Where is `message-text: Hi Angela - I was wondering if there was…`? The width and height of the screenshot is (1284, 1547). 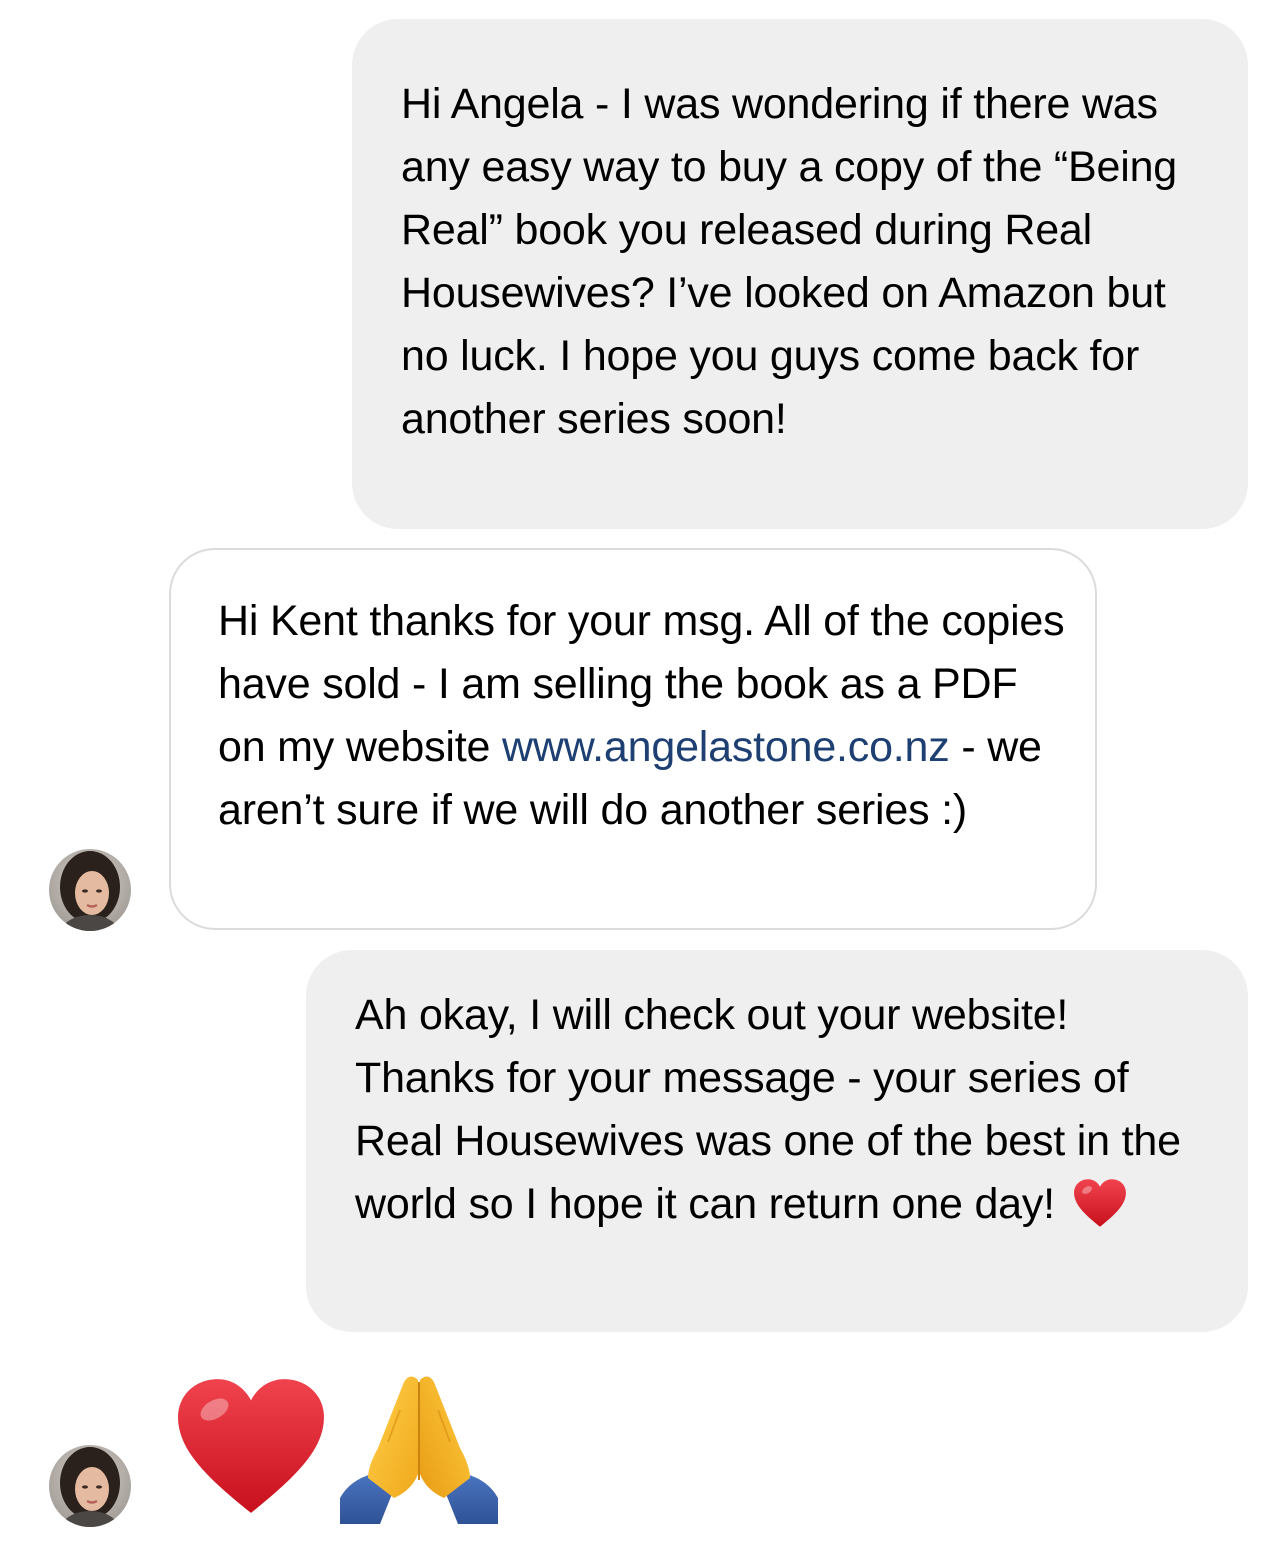 message-text: Hi Angela - I was wondering if there was… is located at coordinates (789, 261).